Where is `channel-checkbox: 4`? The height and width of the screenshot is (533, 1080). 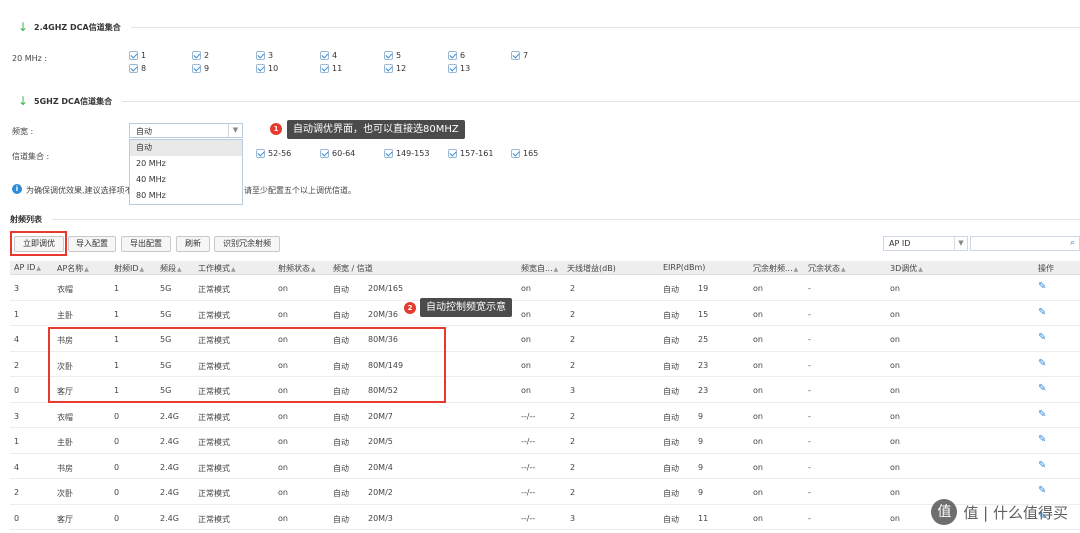
channel-checkbox: 4 is located at coordinates (328, 55).